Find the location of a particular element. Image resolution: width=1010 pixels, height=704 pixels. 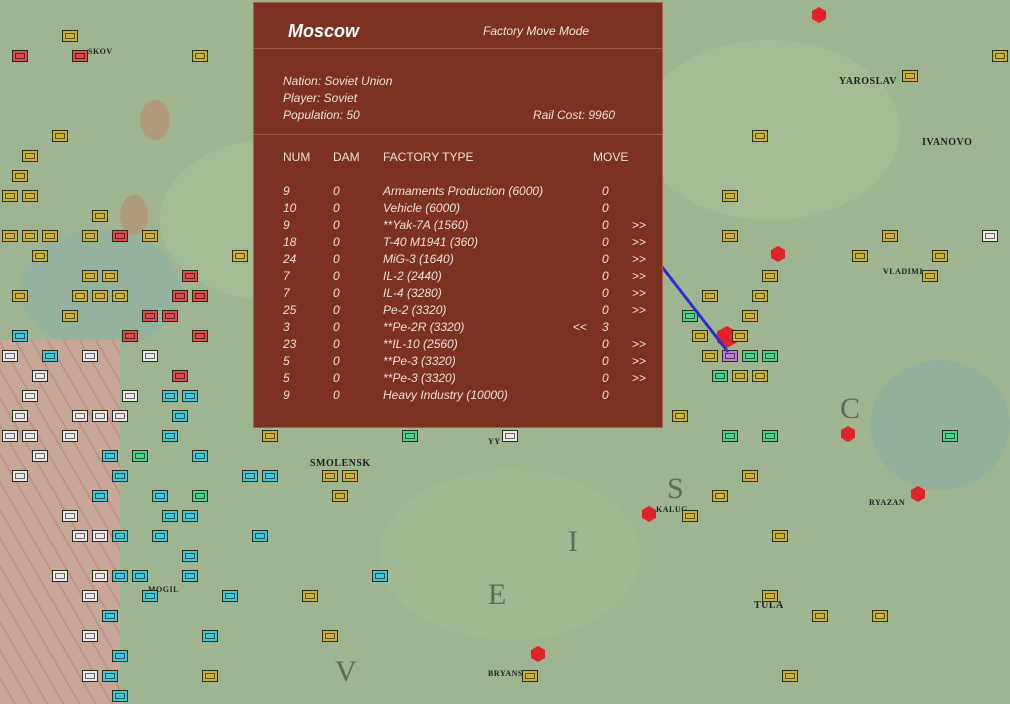

factory-row: 9 0 Heavy Industry (10000) 0 is located at coordinates (458, 396).